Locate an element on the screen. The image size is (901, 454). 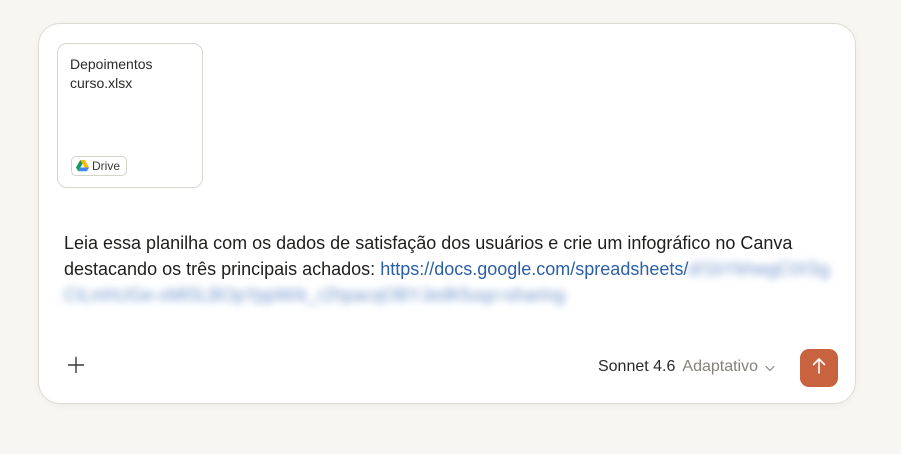
spreadsheet-link: https://docs.google.com/spreadsheets/ is located at coordinates (534, 269).